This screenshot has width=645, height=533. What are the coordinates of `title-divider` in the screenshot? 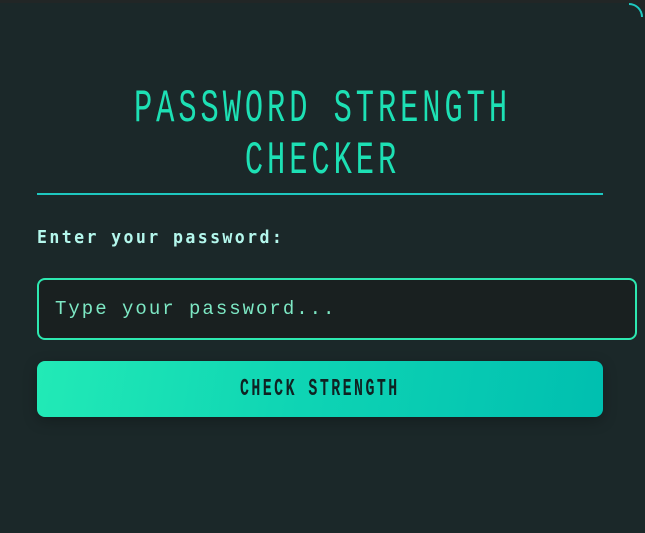 It's located at (320, 194).